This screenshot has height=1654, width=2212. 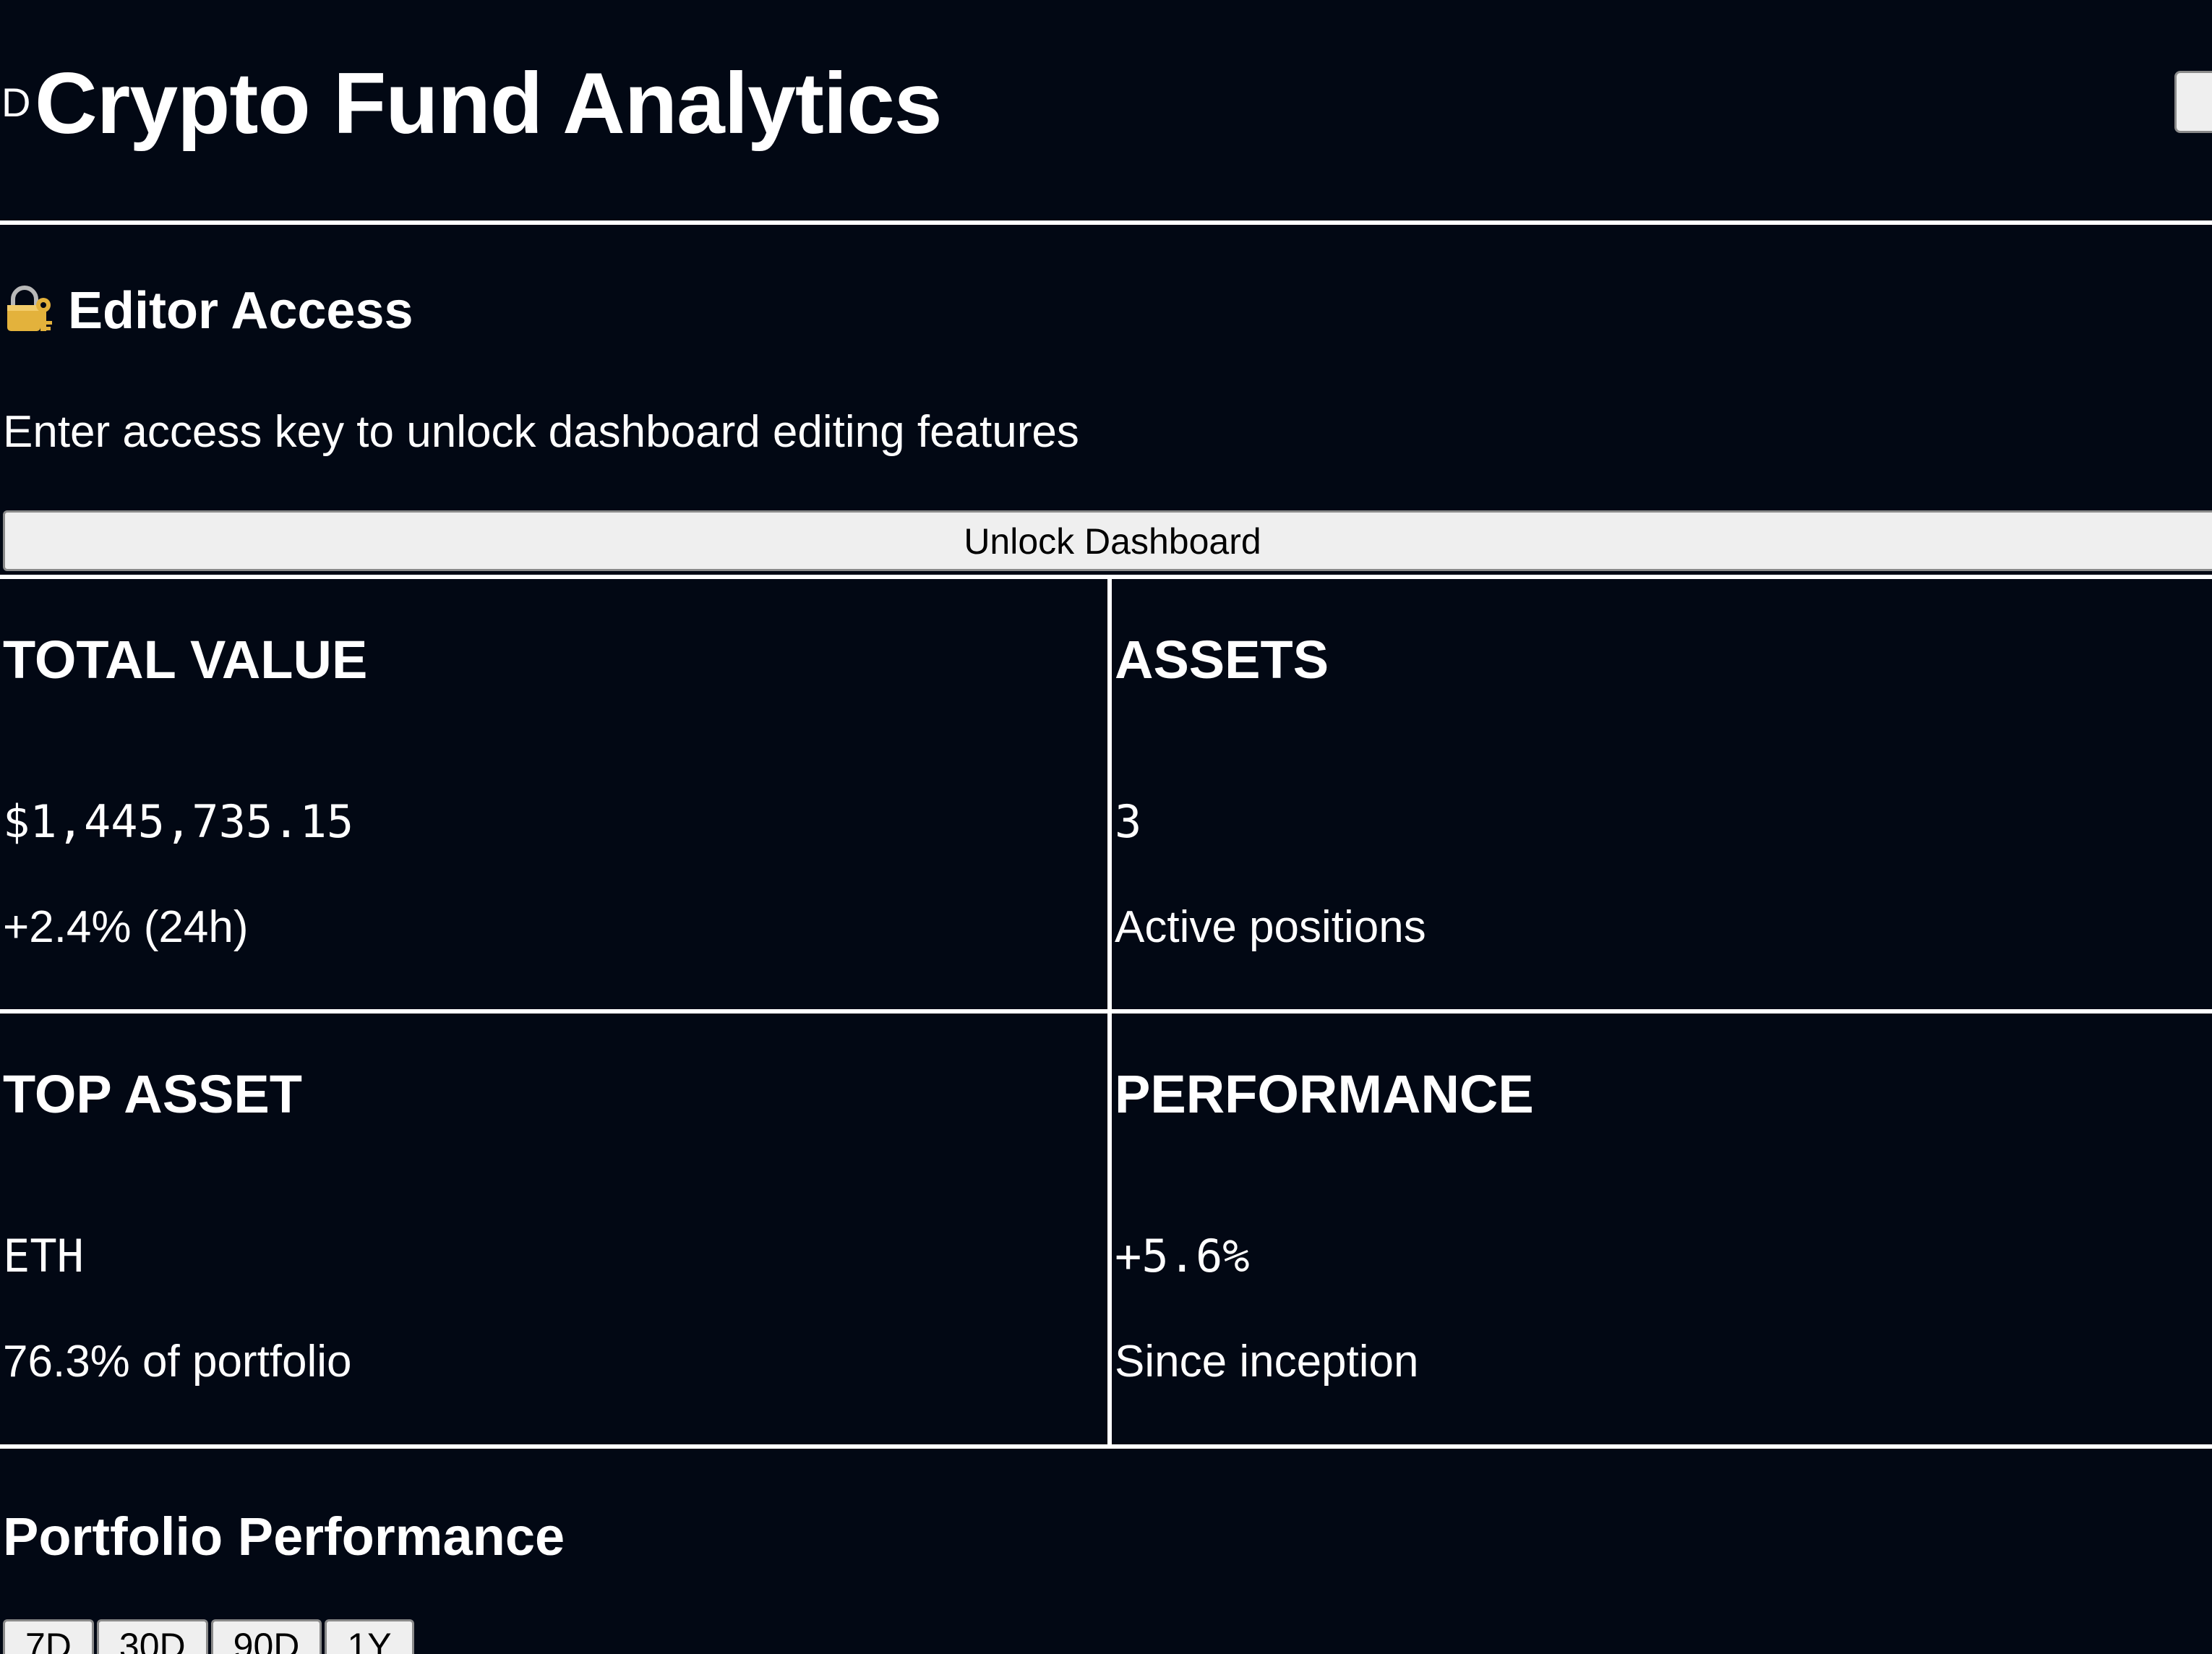 What do you see at coordinates (2193, 102) in the screenshot?
I see `header-action-button` at bounding box center [2193, 102].